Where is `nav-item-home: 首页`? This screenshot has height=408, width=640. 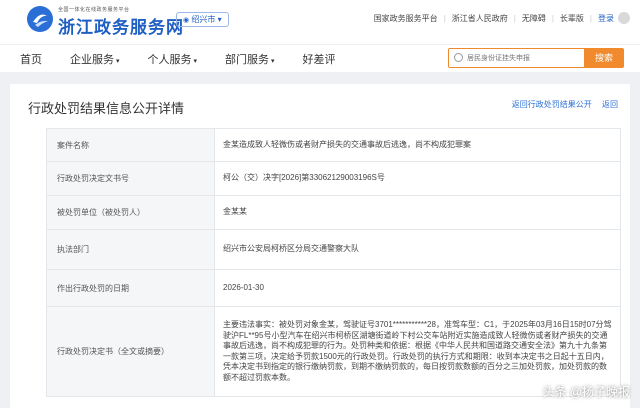
nav-item-home: 首页 is located at coordinates (31, 59).